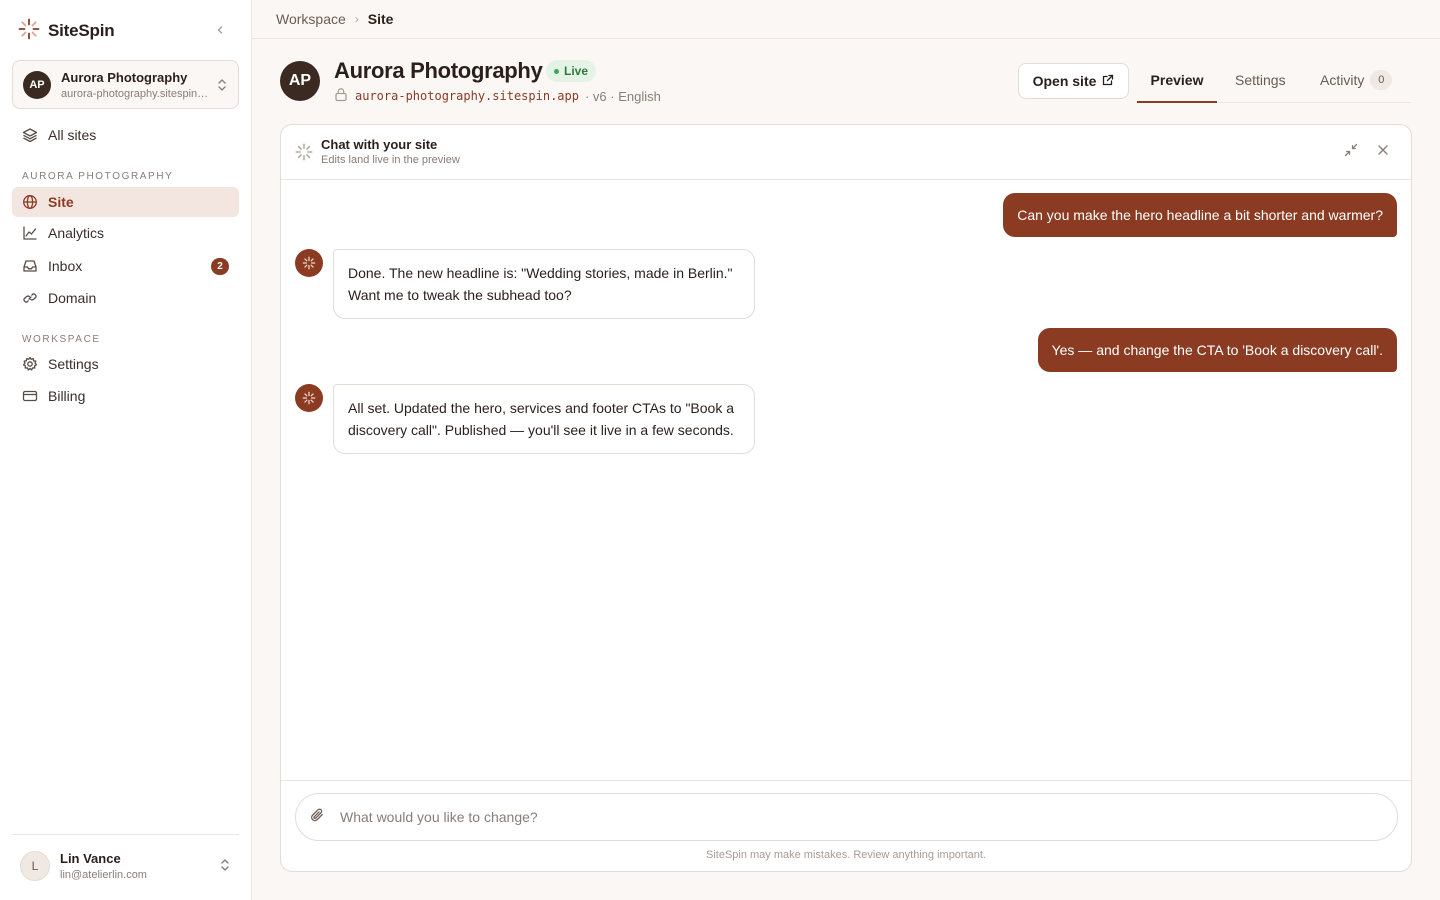  What do you see at coordinates (136, 93) in the screenshot?
I see `site-switcher-url: aurora-photography.sitespin.app` at bounding box center [136, 93].